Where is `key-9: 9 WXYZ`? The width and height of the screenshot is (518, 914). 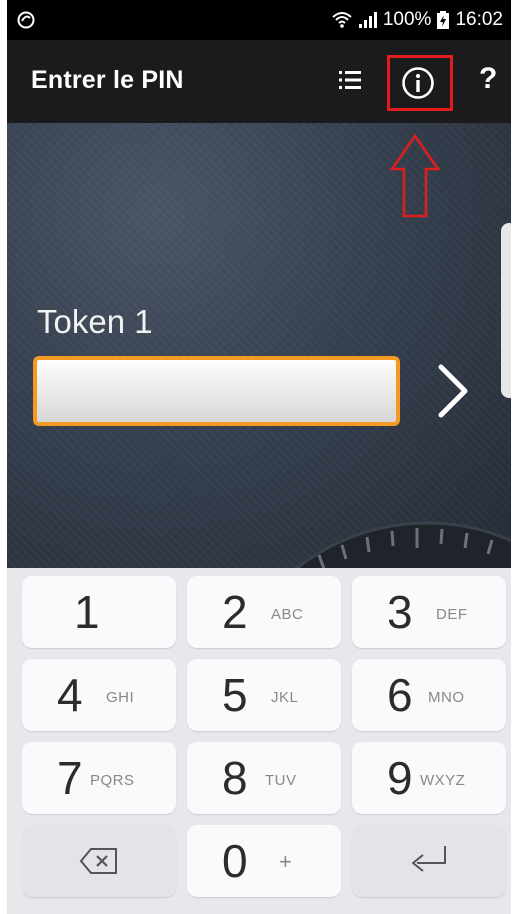
key-9: 9 WXYZ is located at coordinates (429, 778).